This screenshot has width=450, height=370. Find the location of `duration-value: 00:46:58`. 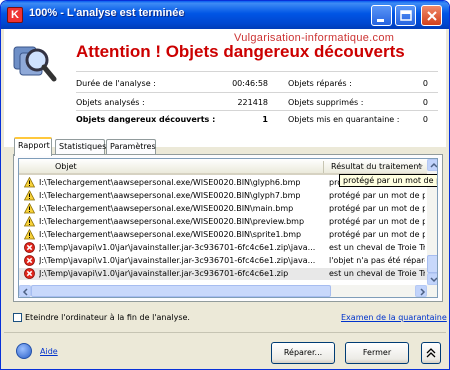

duration-value: 00:46:58 is located at coordinates (250, 83).